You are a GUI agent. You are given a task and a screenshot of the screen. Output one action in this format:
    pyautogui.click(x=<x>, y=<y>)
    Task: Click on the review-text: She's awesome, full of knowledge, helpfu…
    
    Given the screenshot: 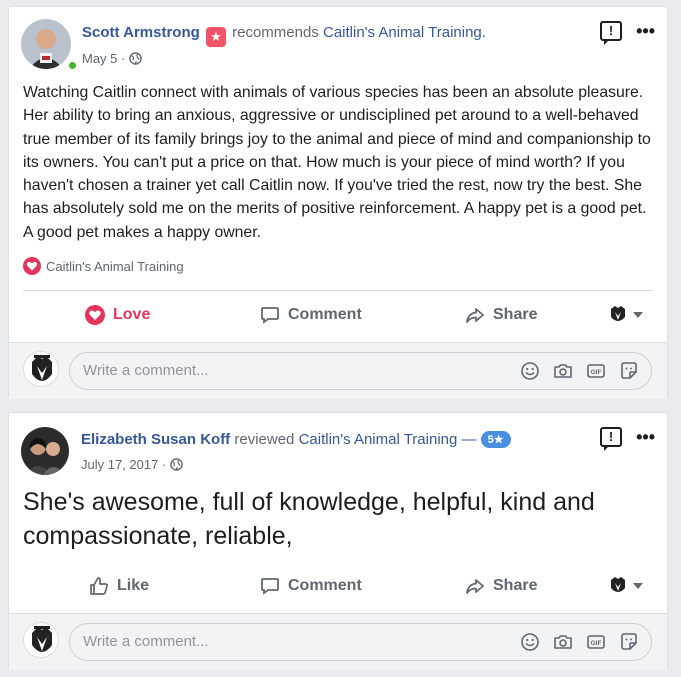 What is the action you would take?
    pyautogui.click(x=309, y=519)
    